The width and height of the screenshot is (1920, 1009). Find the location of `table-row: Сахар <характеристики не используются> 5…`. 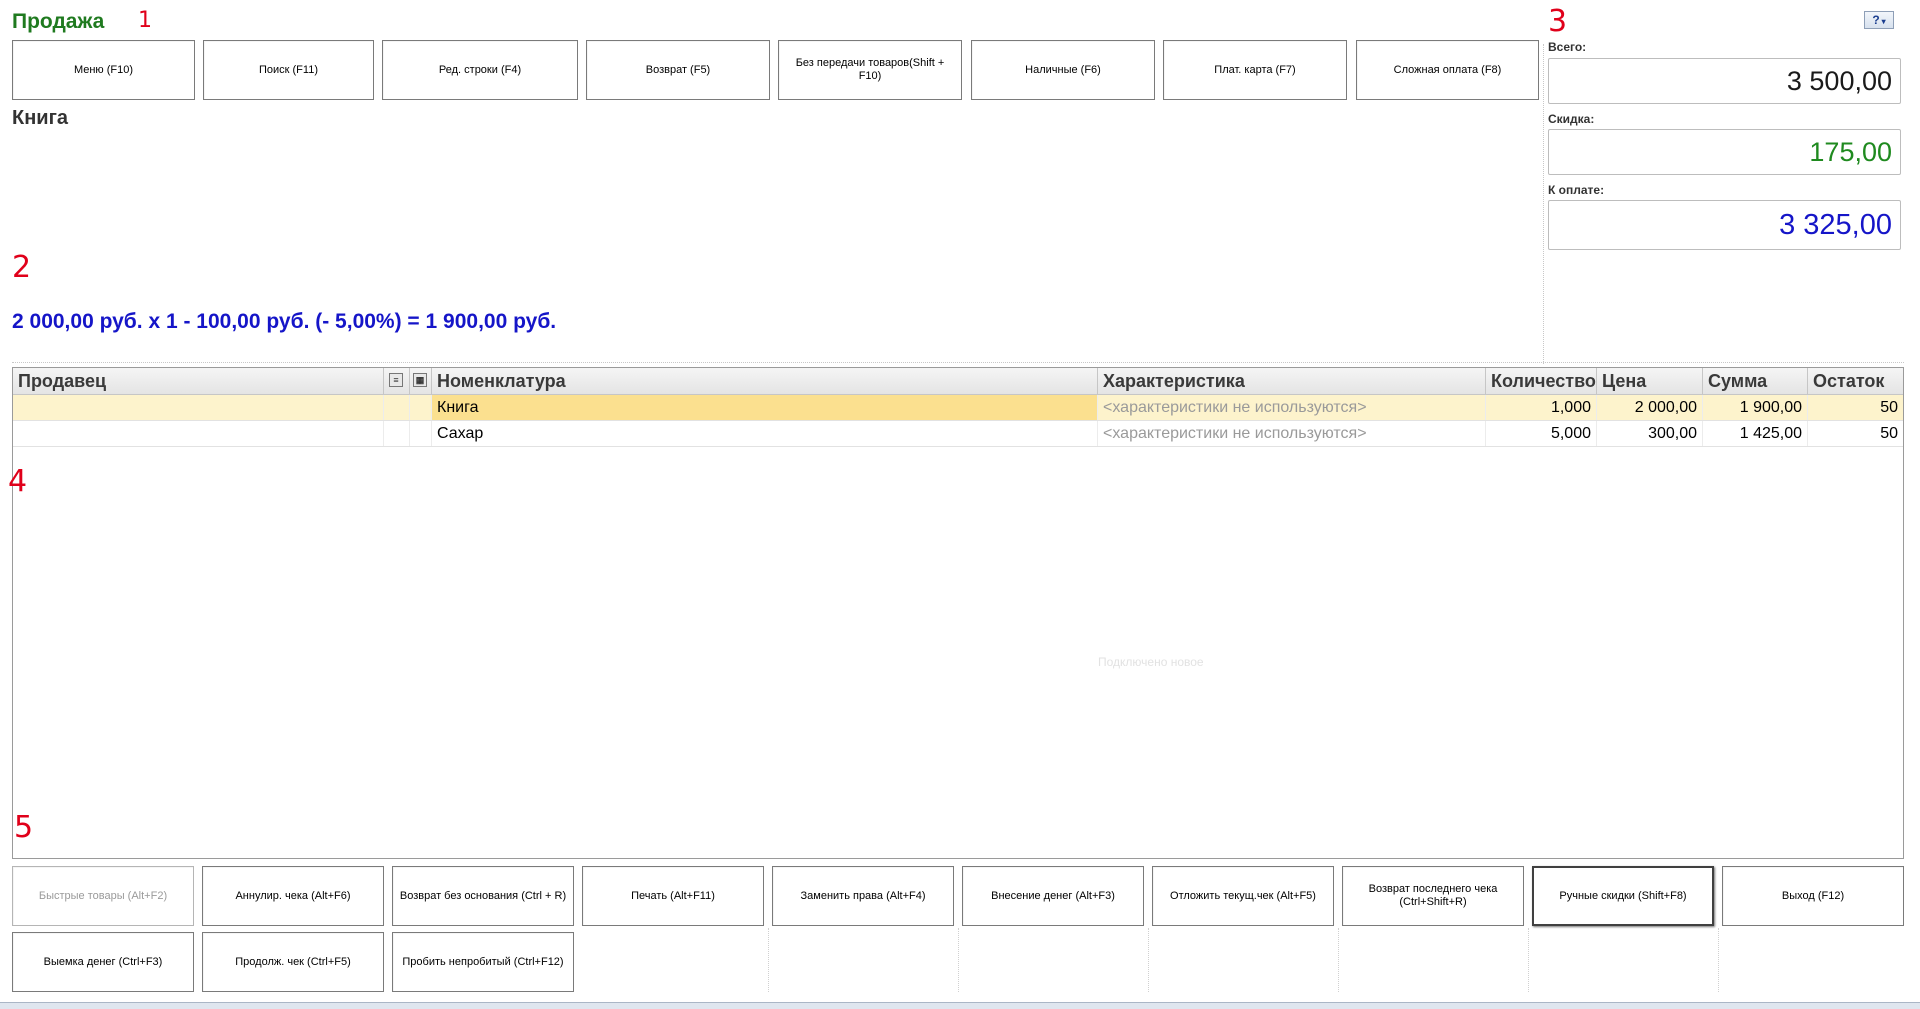

table-row: Сахар <характеристики не используются> 5… is located at coordinates (958, 434).